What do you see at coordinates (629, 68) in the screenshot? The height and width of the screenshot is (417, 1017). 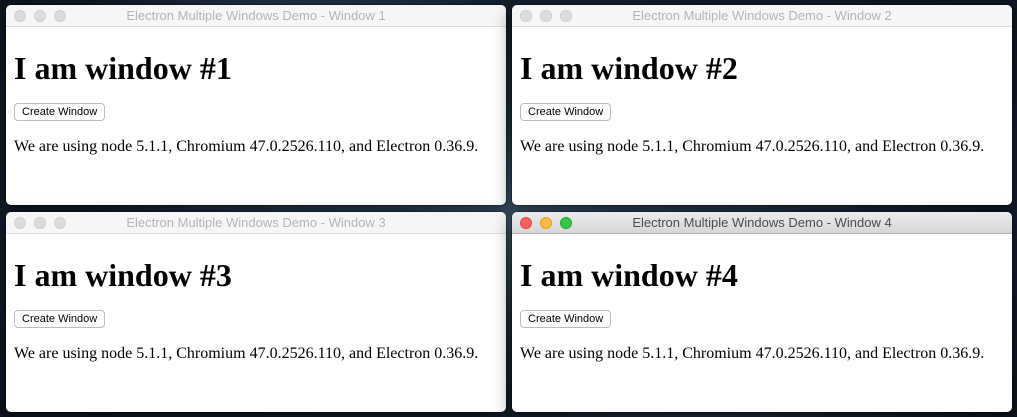 I see `window-heading: I am window #2` at bounding box center [629, 68].